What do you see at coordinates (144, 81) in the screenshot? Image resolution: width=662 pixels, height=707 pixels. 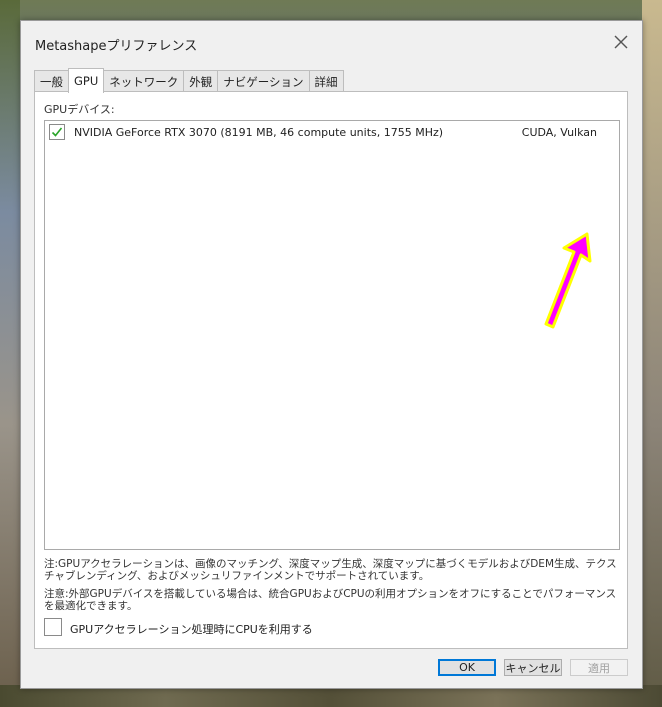 I see `tab-network: ネットワーク` at bounding box center [144, 81].